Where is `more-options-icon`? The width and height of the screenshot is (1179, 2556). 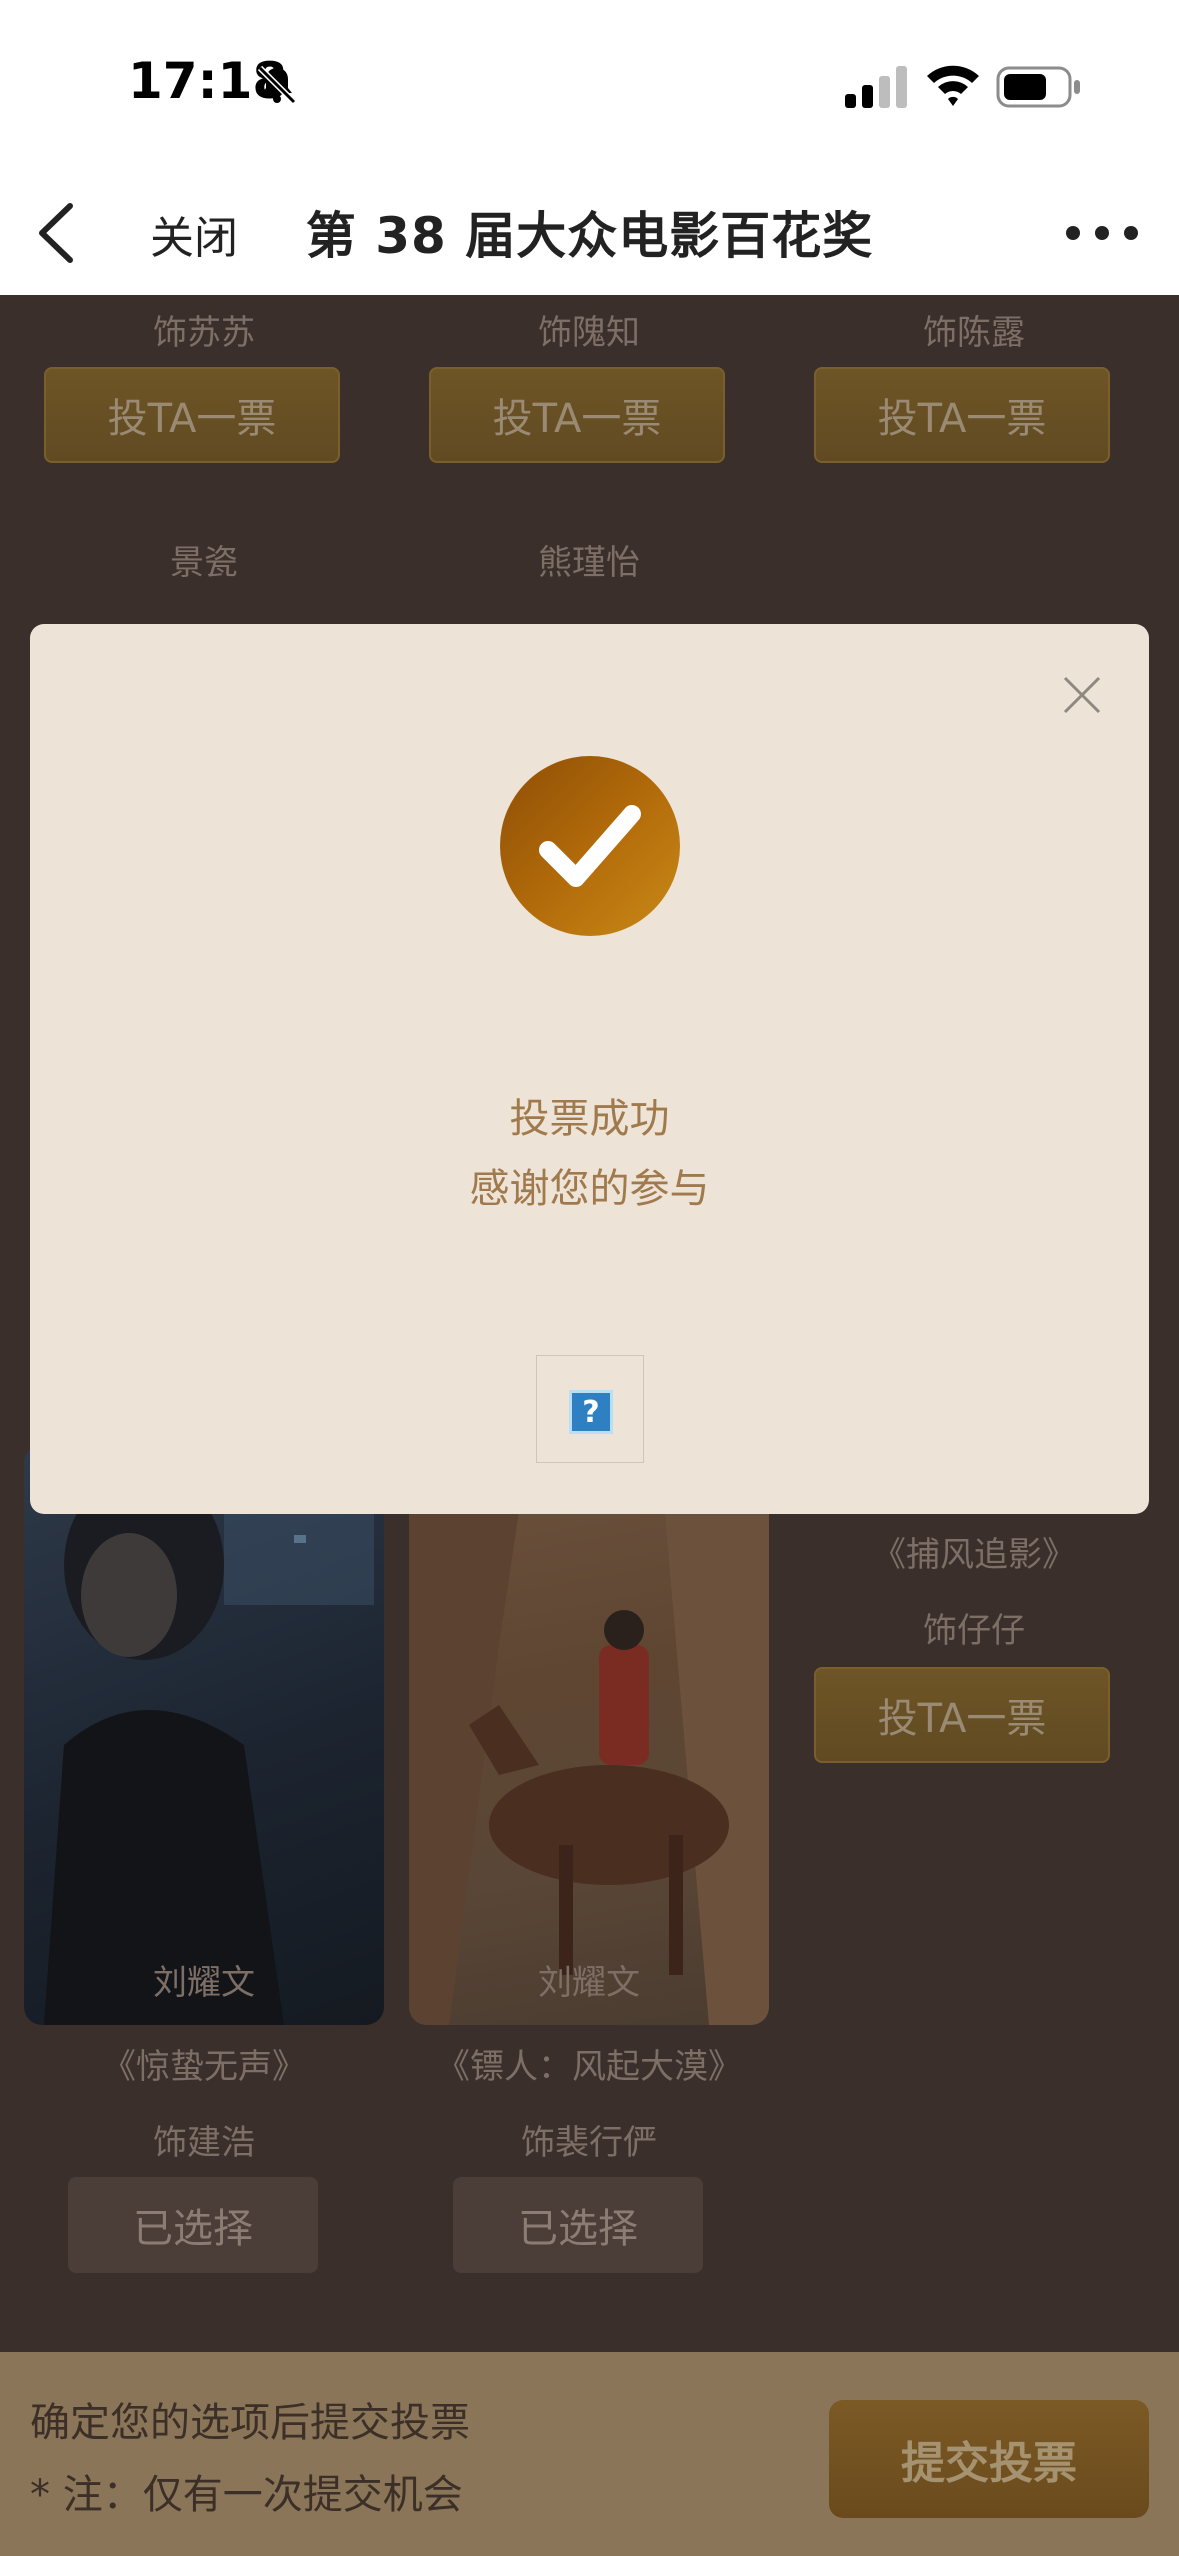 more-options-icon is located at coordinates (1102, 234).